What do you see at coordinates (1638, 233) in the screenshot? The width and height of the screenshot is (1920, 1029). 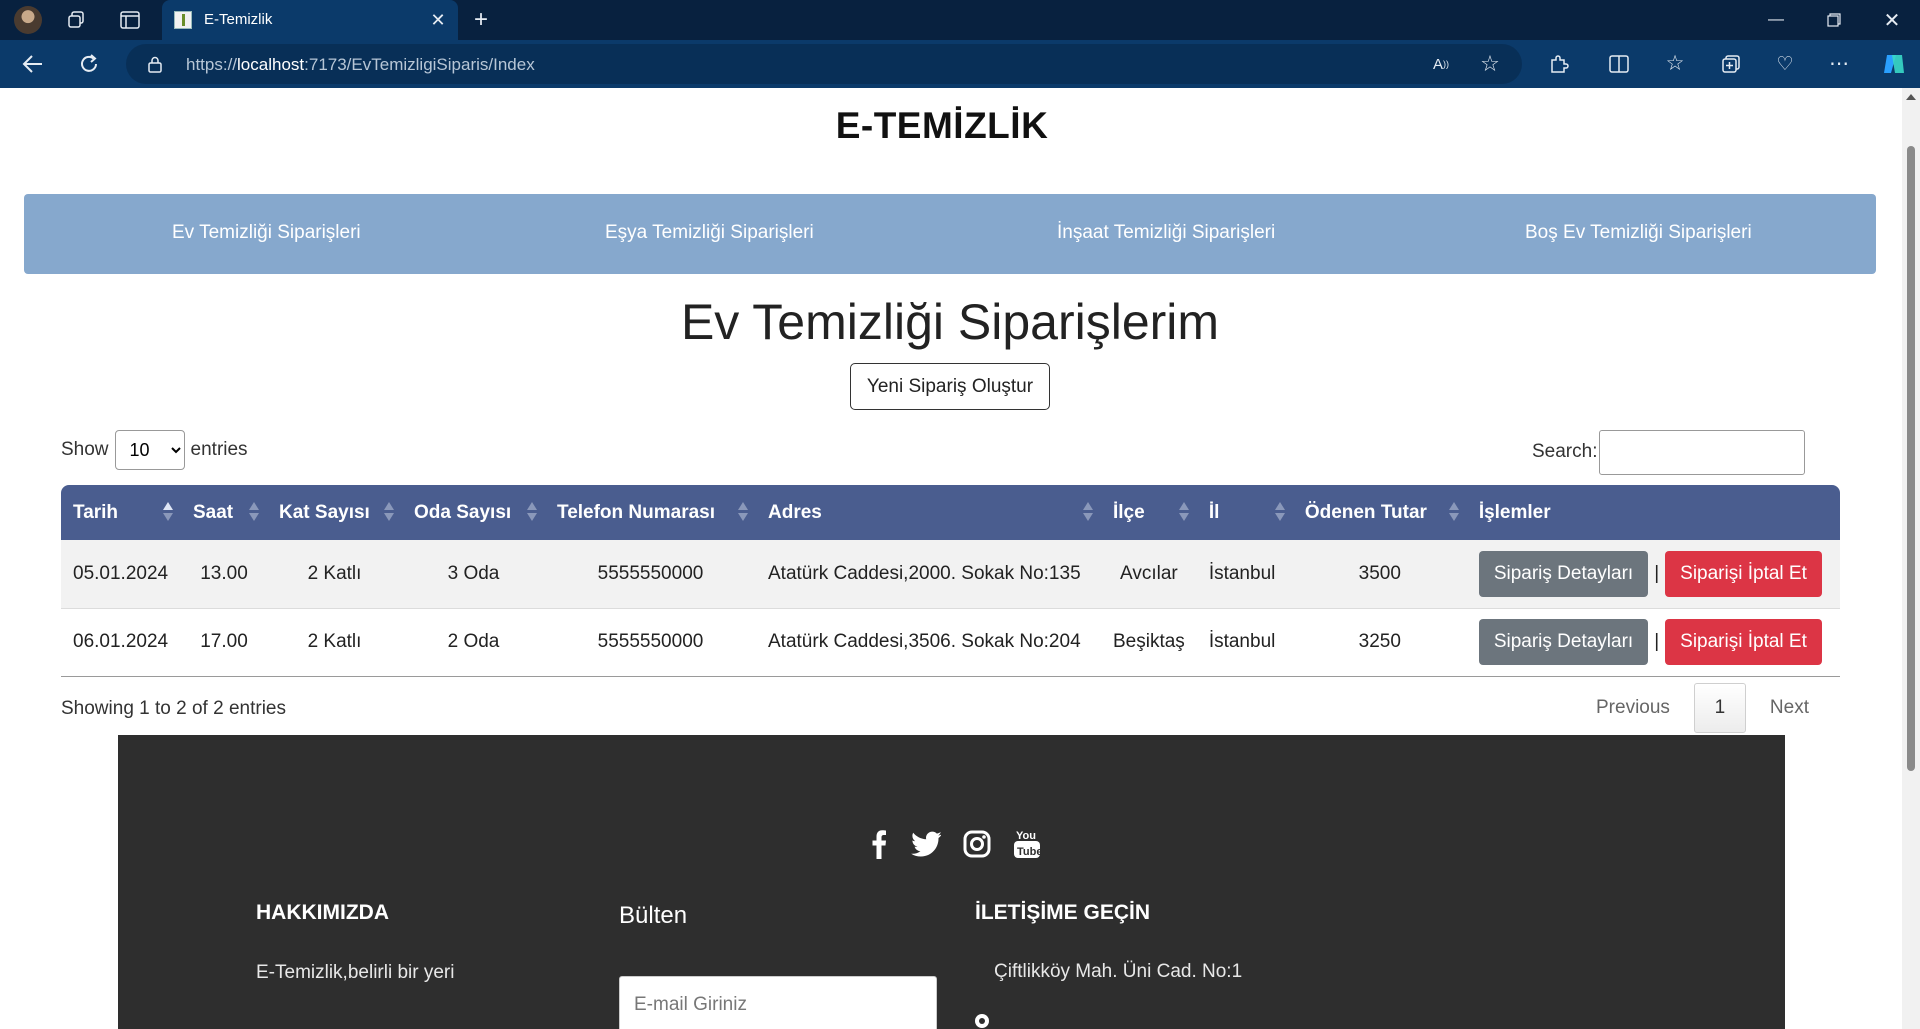 I see `nav-bos-ev-temizligi: Boş Ev Temizliği Siparişleri` at bounding box center [1638, 233].